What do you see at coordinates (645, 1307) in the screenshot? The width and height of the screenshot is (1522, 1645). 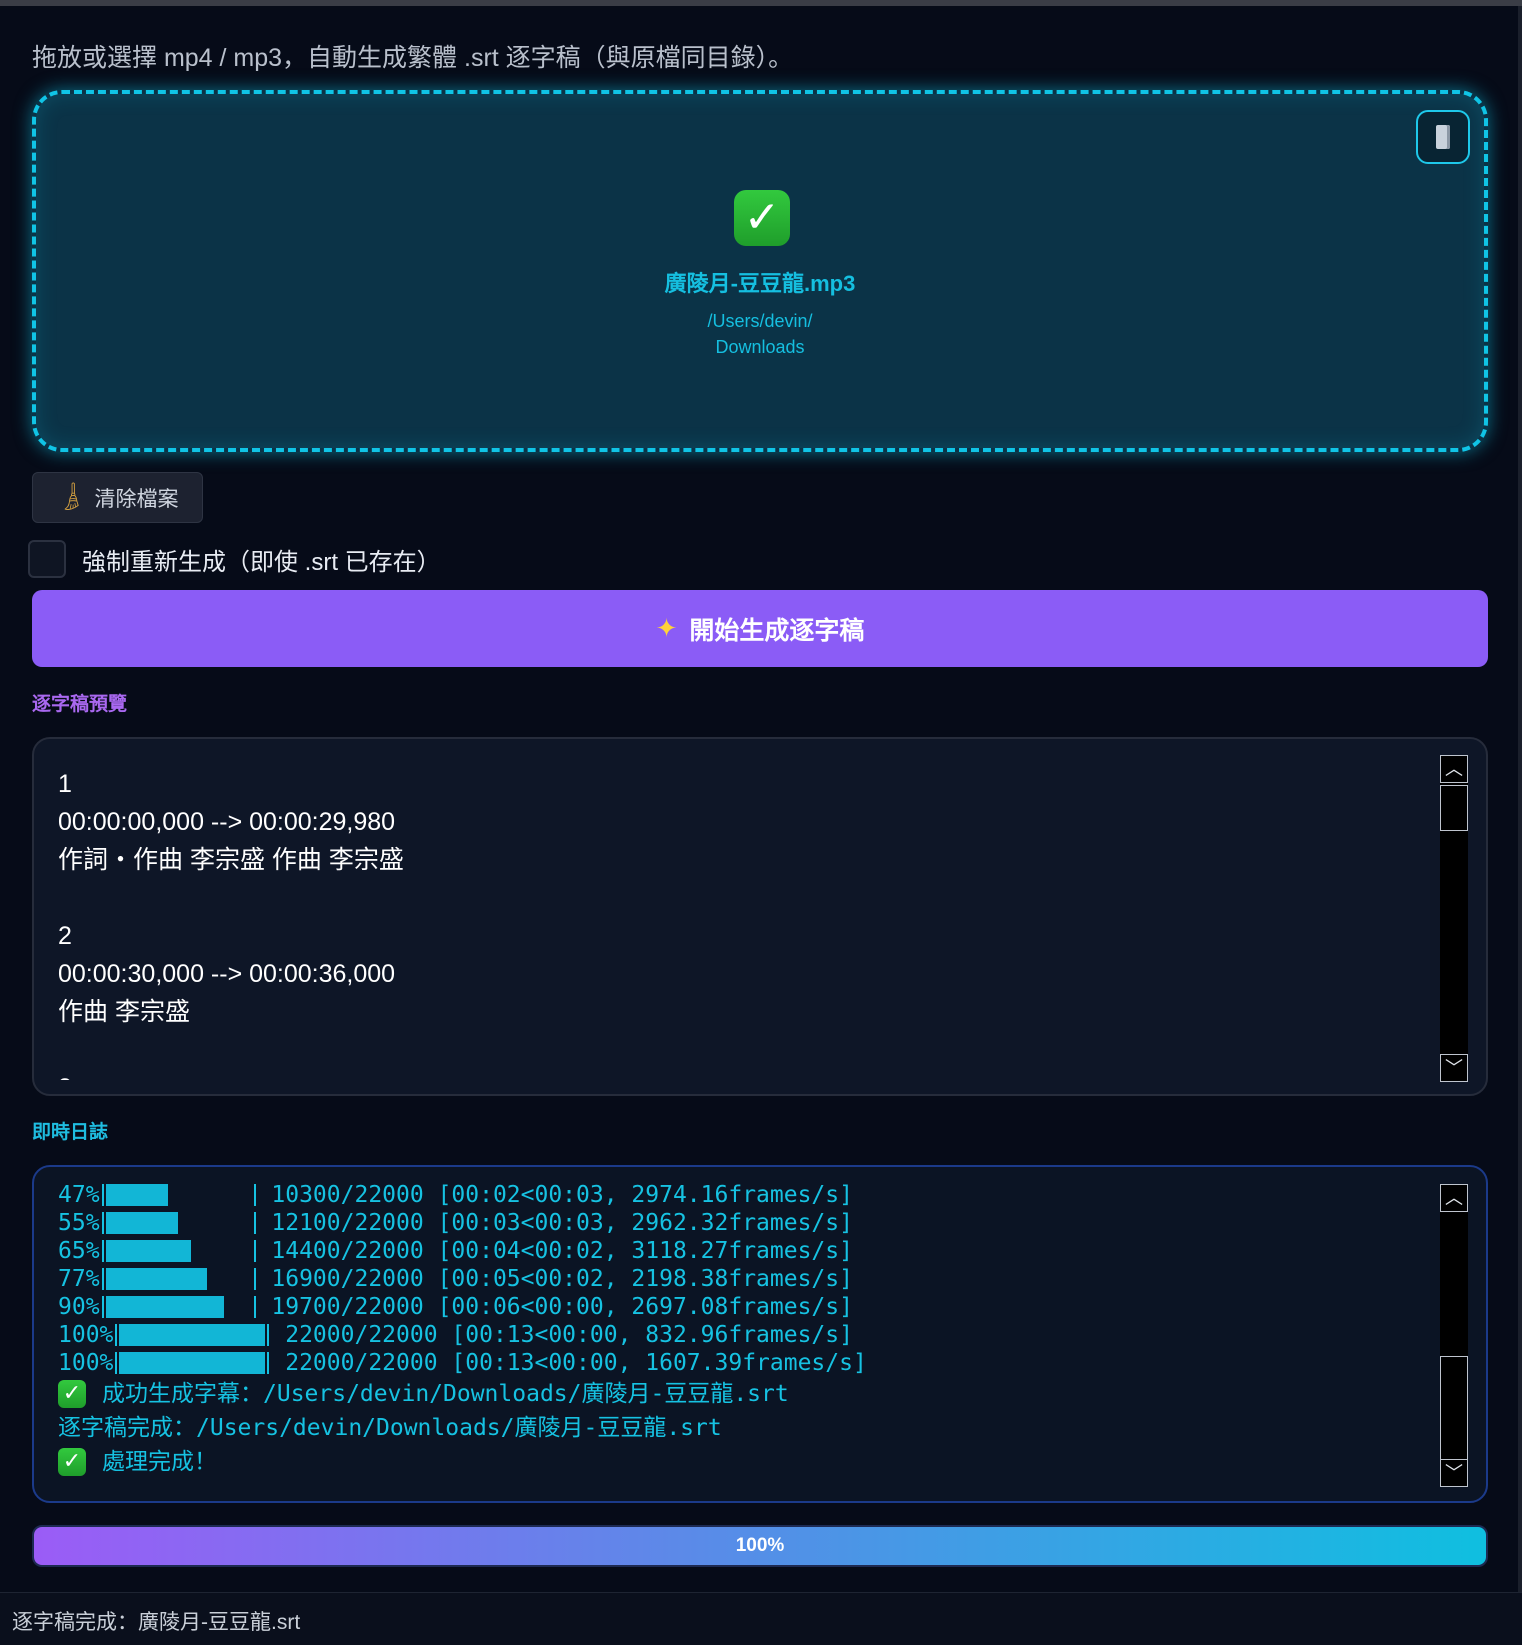 I see `log-timing: [00:06<00:00, 2697.08frames/s]` at bounding box center [645, 1307].